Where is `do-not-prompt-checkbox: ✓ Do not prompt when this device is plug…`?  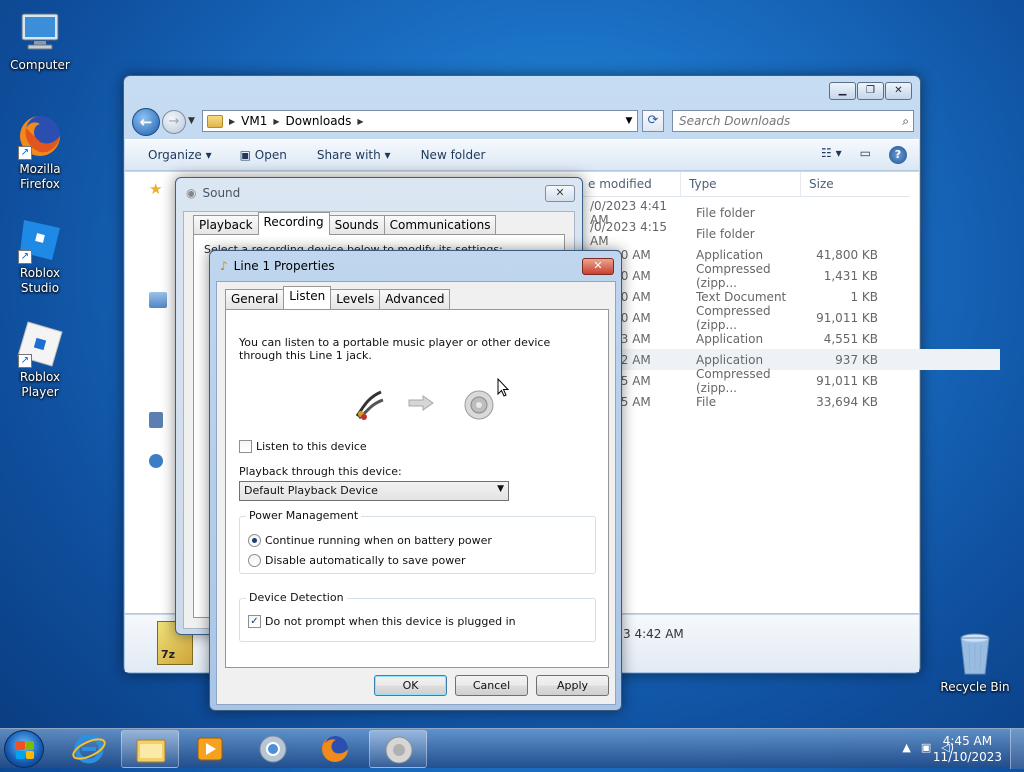 do-not-prompt-checkbox: ✓ Do not prompt when this device is plug… is located at coordinates (382, 621).